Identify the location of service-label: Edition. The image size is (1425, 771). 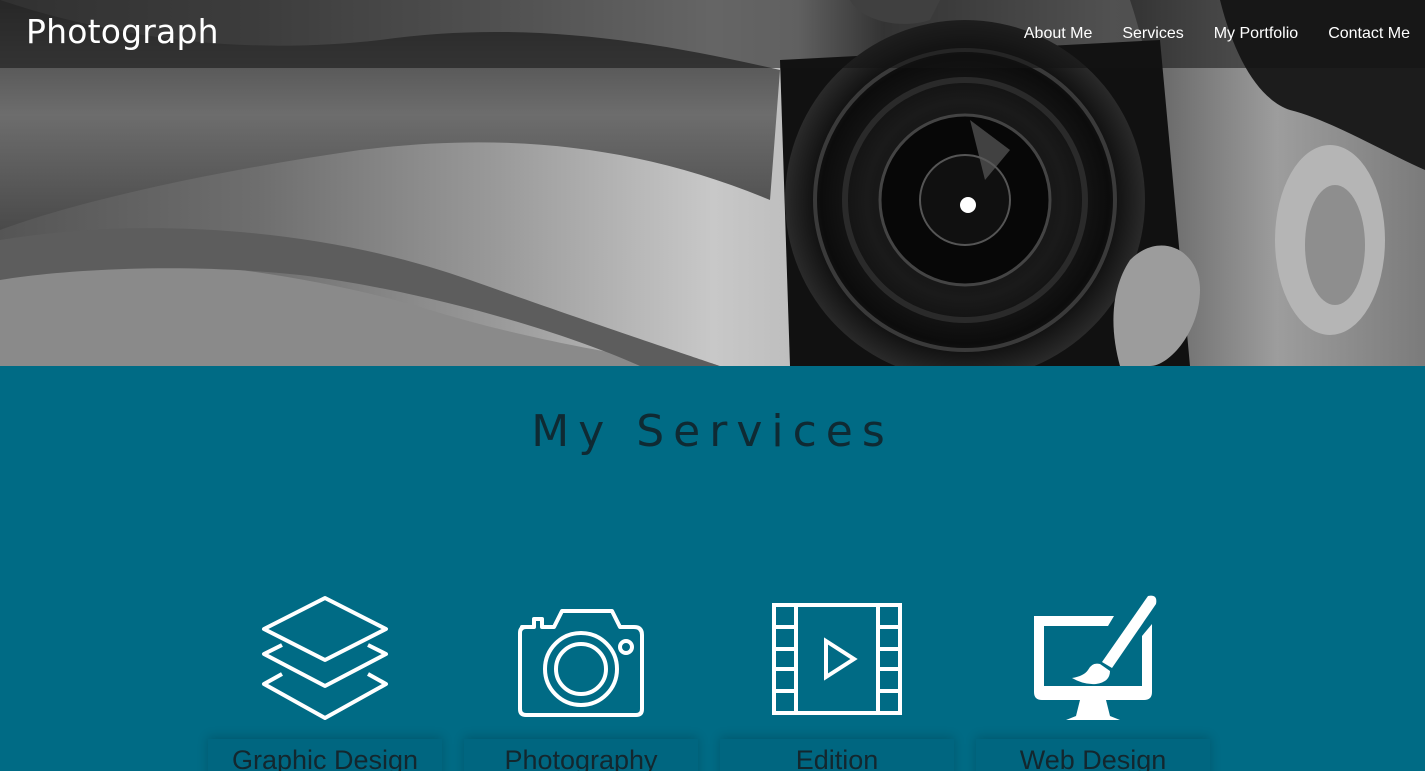
(837, 758).